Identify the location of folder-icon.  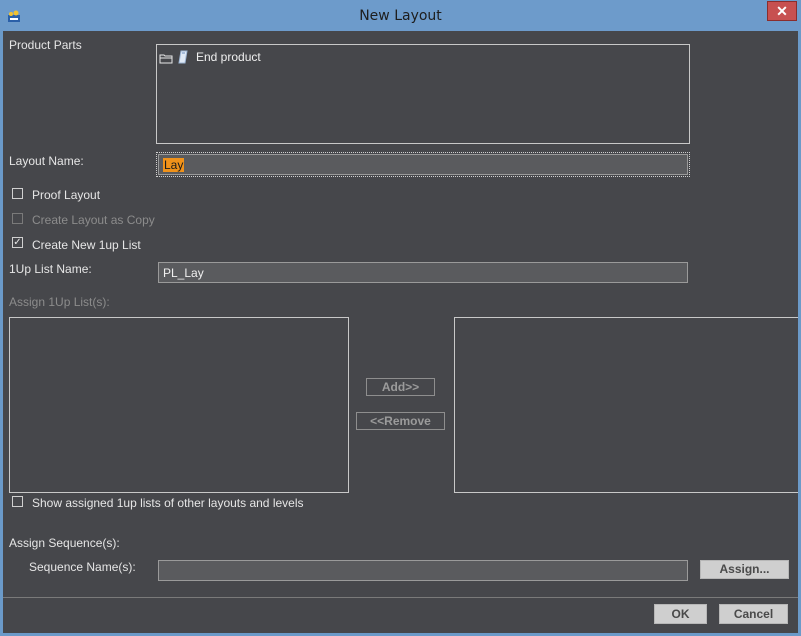
(166, 59).